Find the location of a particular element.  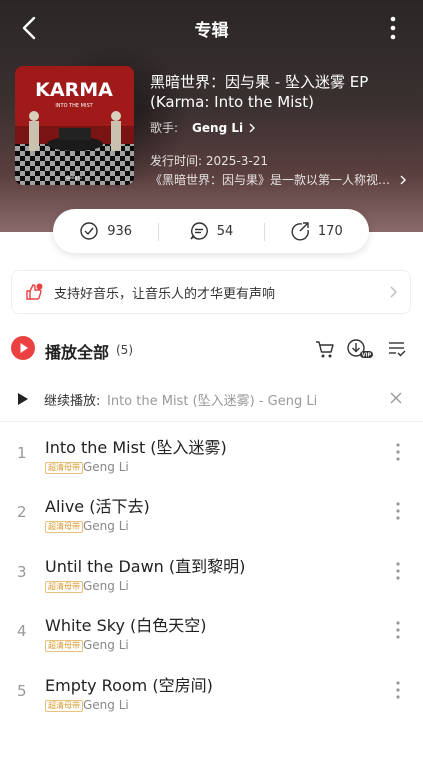

cart-icon is located at coordinates (325, 349).